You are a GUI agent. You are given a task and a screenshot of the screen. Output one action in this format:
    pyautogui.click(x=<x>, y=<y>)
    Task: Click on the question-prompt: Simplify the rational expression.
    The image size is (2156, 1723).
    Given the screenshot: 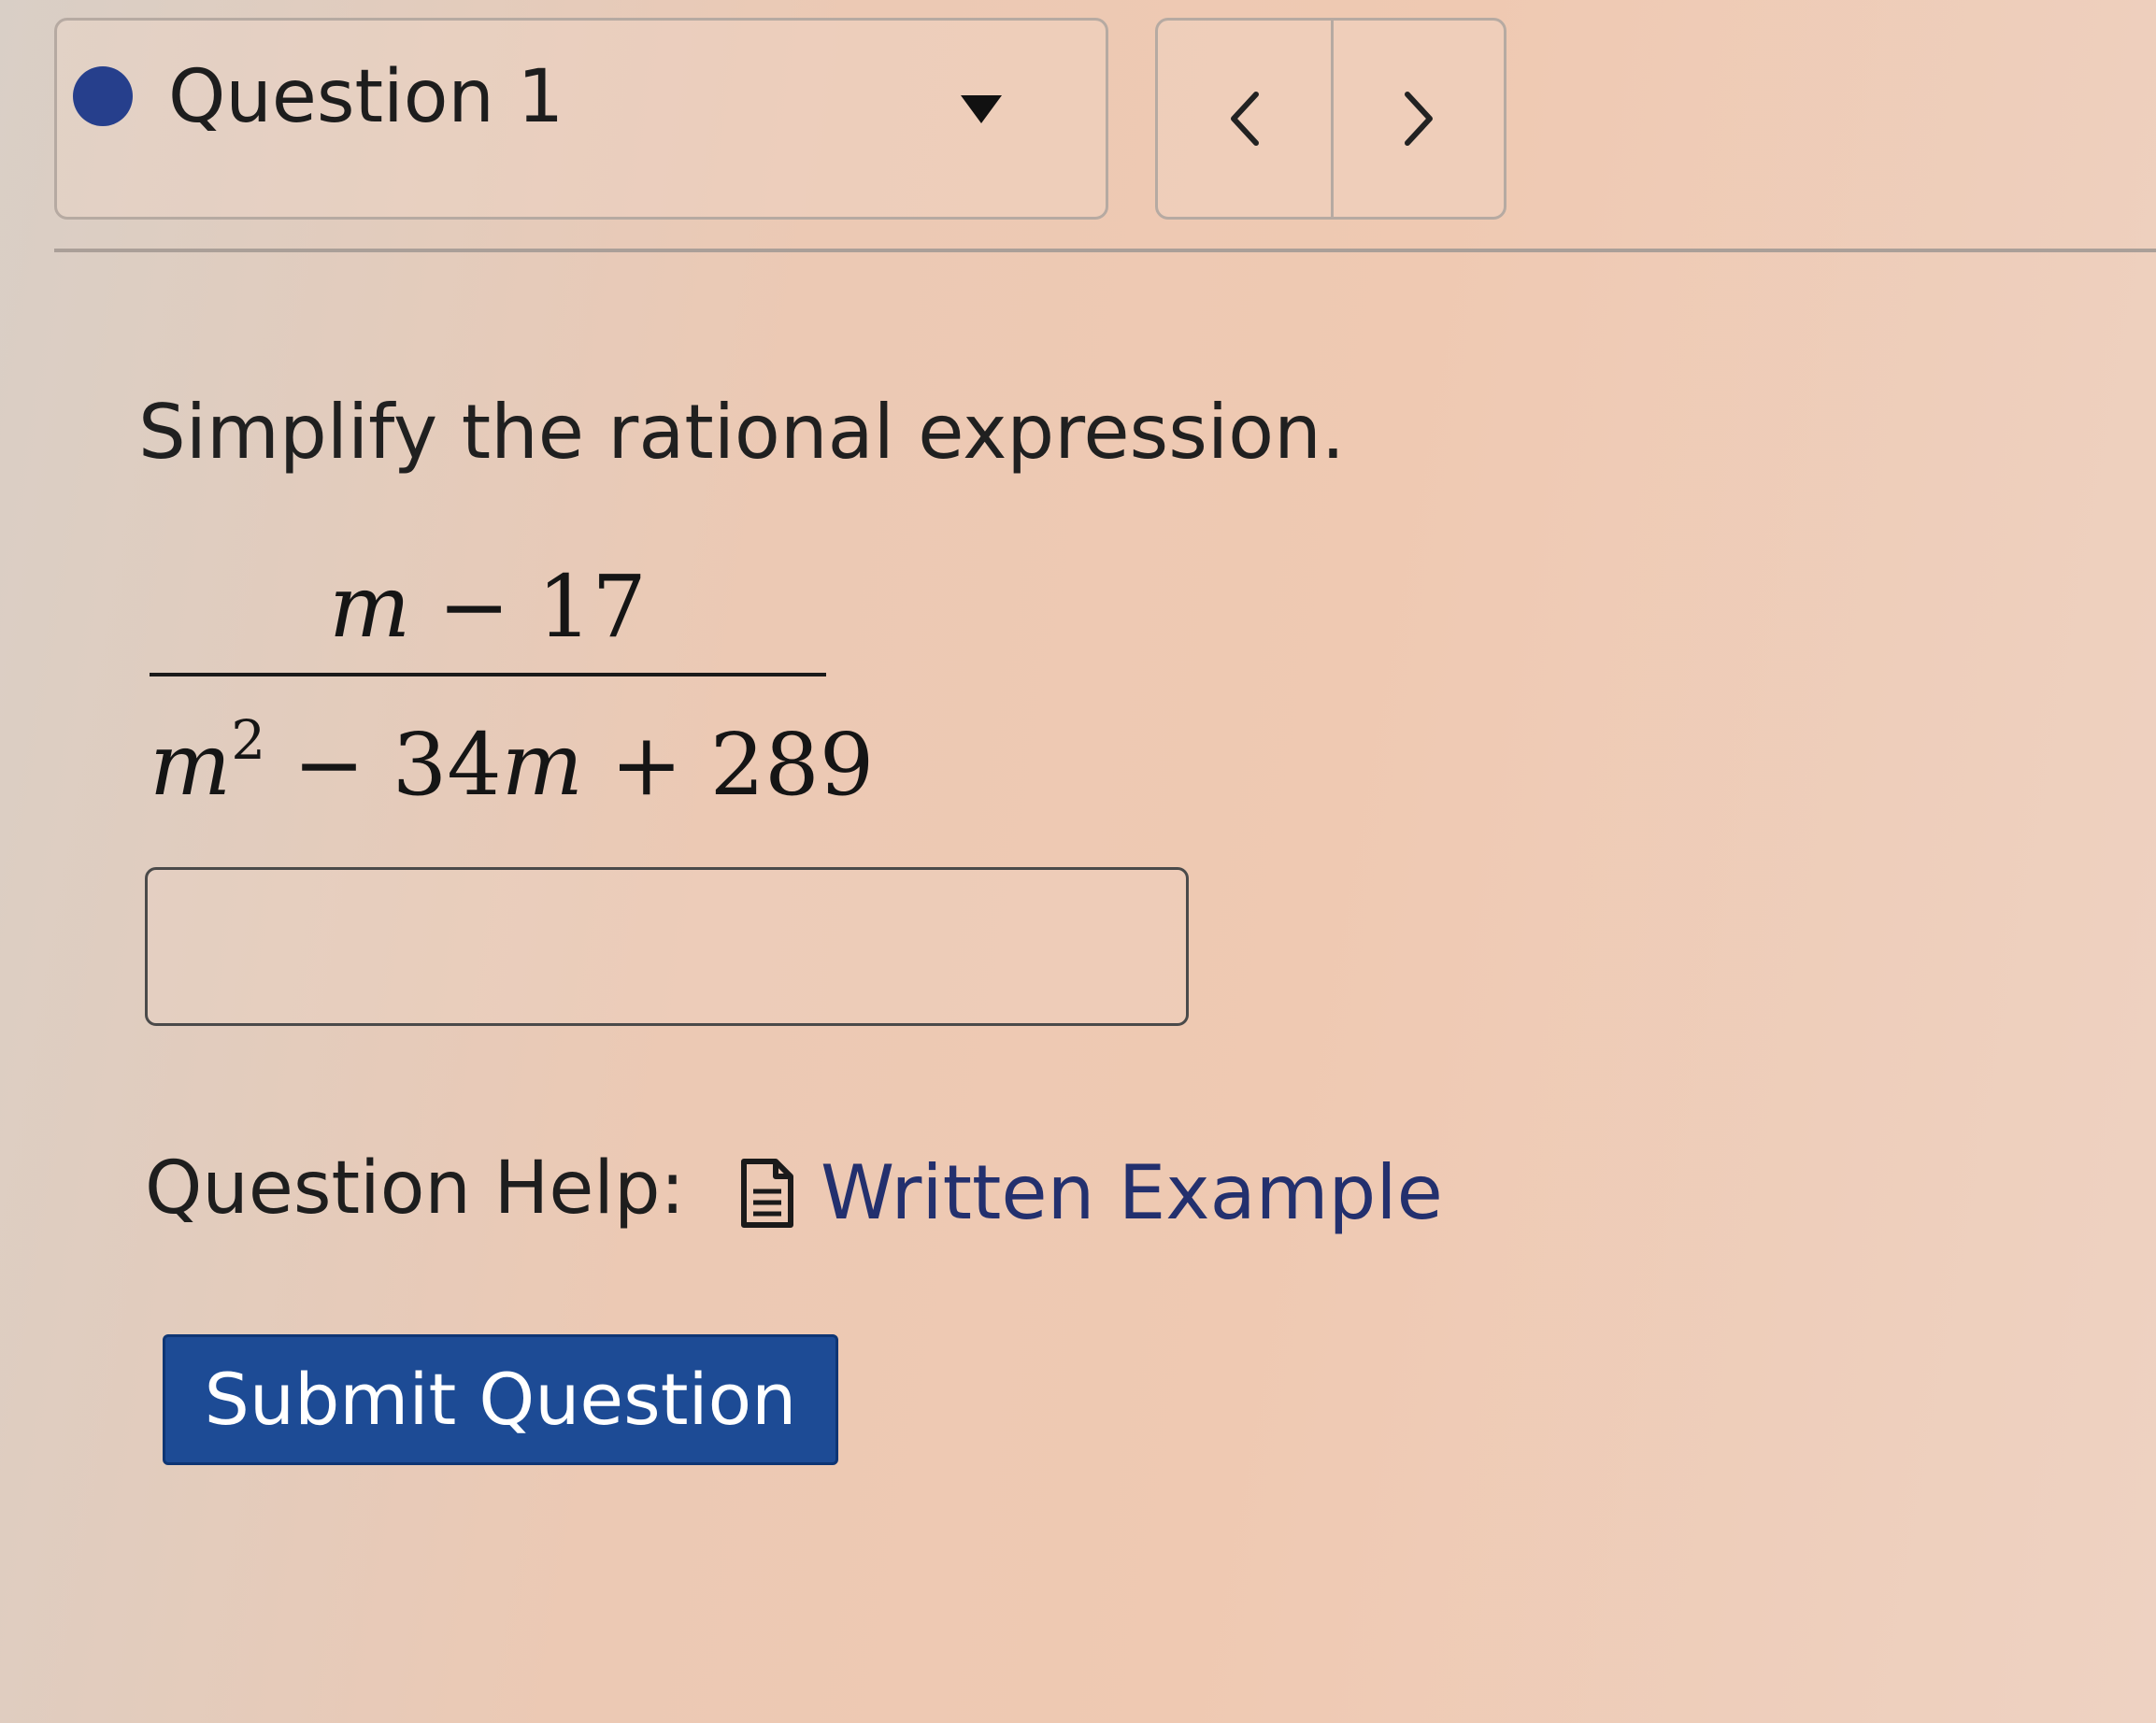 What is the action you would take?
    pyautogui.click(x=742, y=432)
    